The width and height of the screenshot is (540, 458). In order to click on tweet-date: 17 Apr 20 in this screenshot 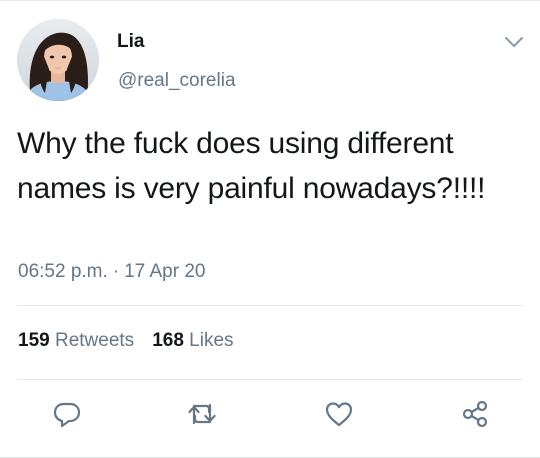, I will do `click(165, 271)`.